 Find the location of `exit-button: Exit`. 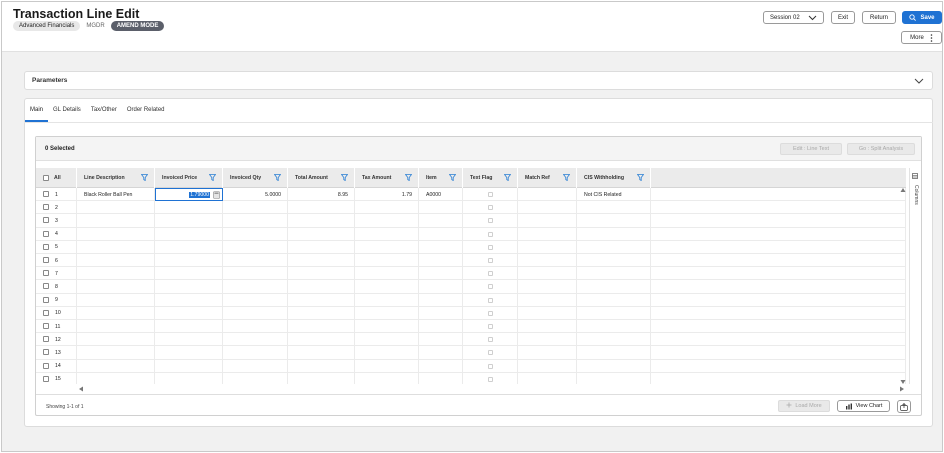

exit-button: Exit is located at coordinates (843, 17).